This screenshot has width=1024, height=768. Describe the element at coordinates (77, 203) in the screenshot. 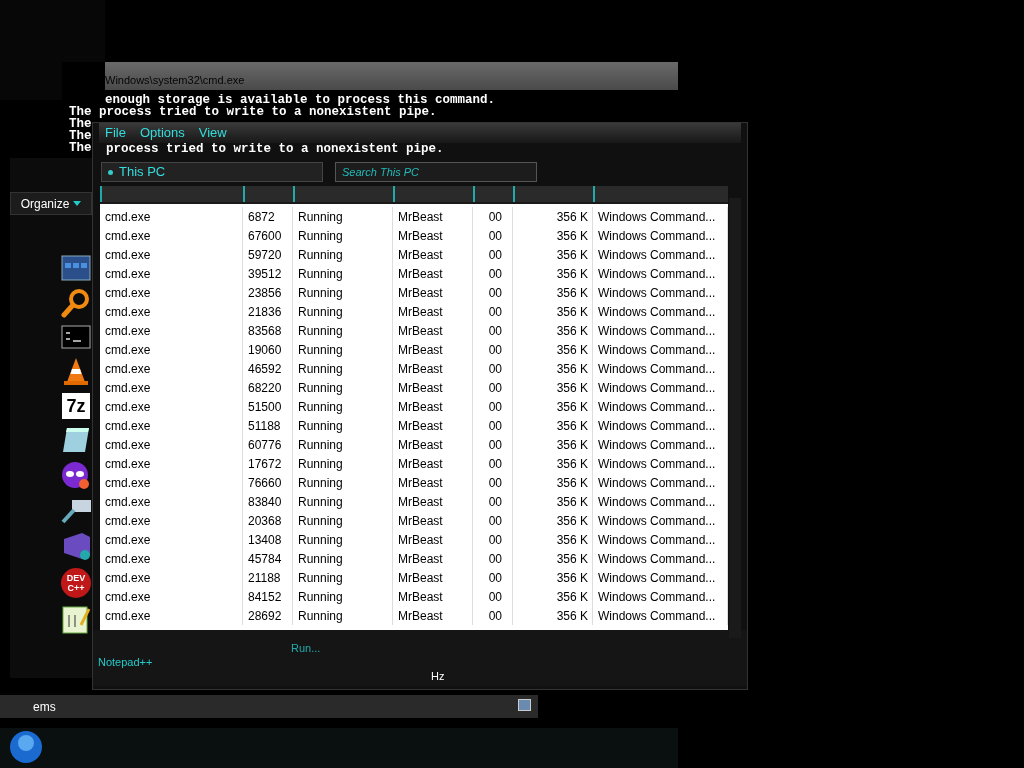

I see `dropdown-icon` at that location.